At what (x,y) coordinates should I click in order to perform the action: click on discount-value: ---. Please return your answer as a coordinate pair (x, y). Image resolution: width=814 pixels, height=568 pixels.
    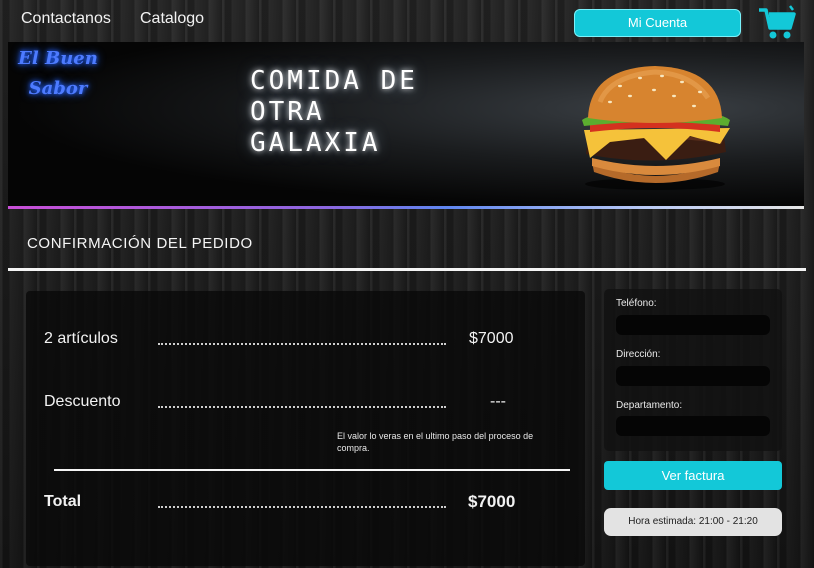
    Looking at the image, I should click on (498, 401).